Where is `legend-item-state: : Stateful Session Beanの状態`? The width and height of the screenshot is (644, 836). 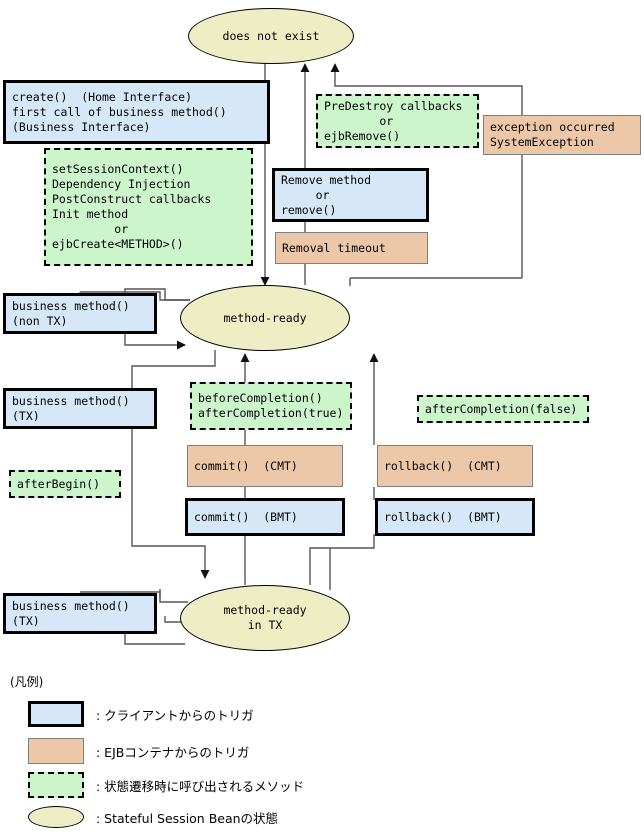 legend-item-state: : Stateful Session Beanの状態 is located at coordinates (153, 817).